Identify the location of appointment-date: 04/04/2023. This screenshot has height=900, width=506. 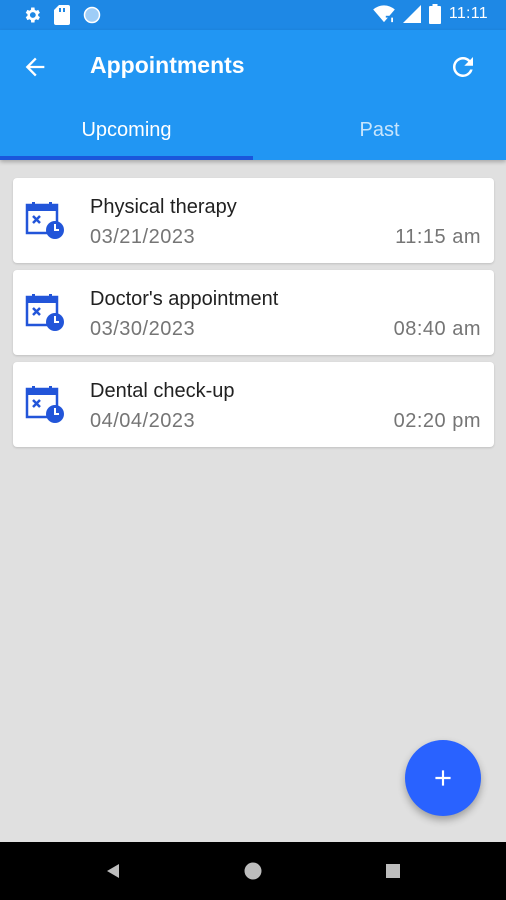
(143, 421).